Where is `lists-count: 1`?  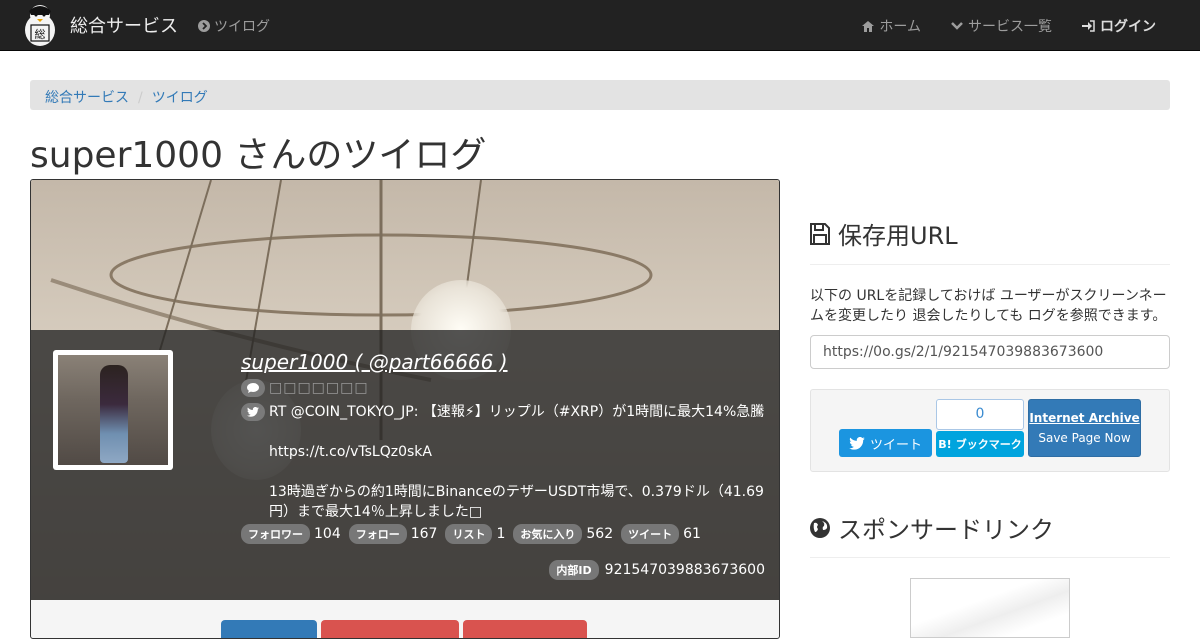 lists-count: 1 is located at coordinates (501, 534).